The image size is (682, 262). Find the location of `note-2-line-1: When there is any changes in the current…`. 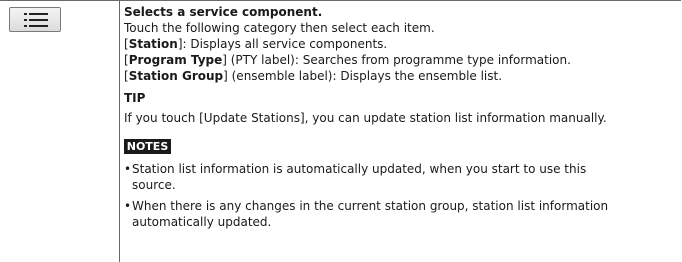

note-2-line-1: When there is any changes in the current… is located at coordinates (370, 206).